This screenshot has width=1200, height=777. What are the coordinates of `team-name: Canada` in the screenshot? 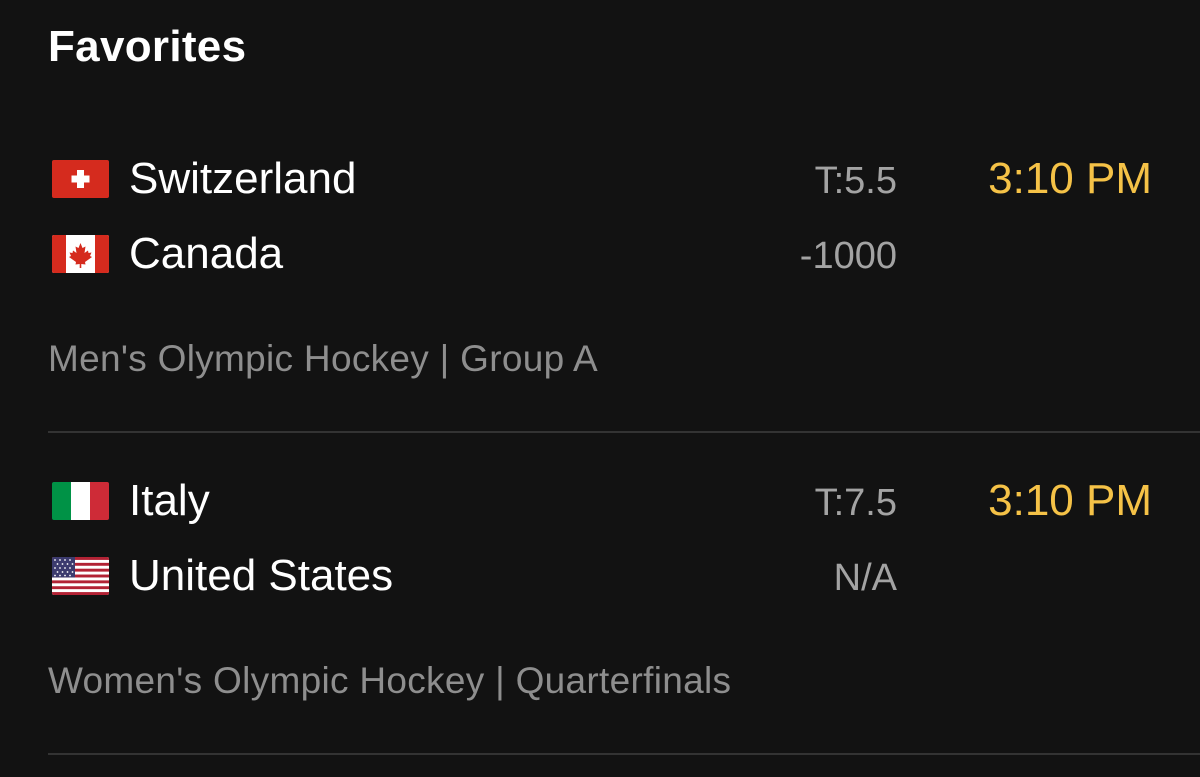 It's located at (206, 253).